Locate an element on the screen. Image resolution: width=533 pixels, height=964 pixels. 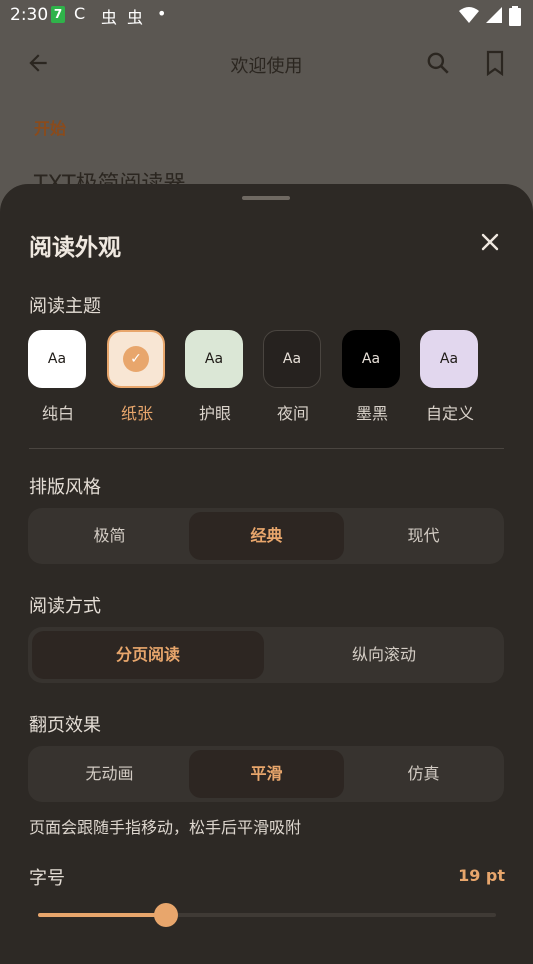
status-icons is located at coordinates (490, 16).